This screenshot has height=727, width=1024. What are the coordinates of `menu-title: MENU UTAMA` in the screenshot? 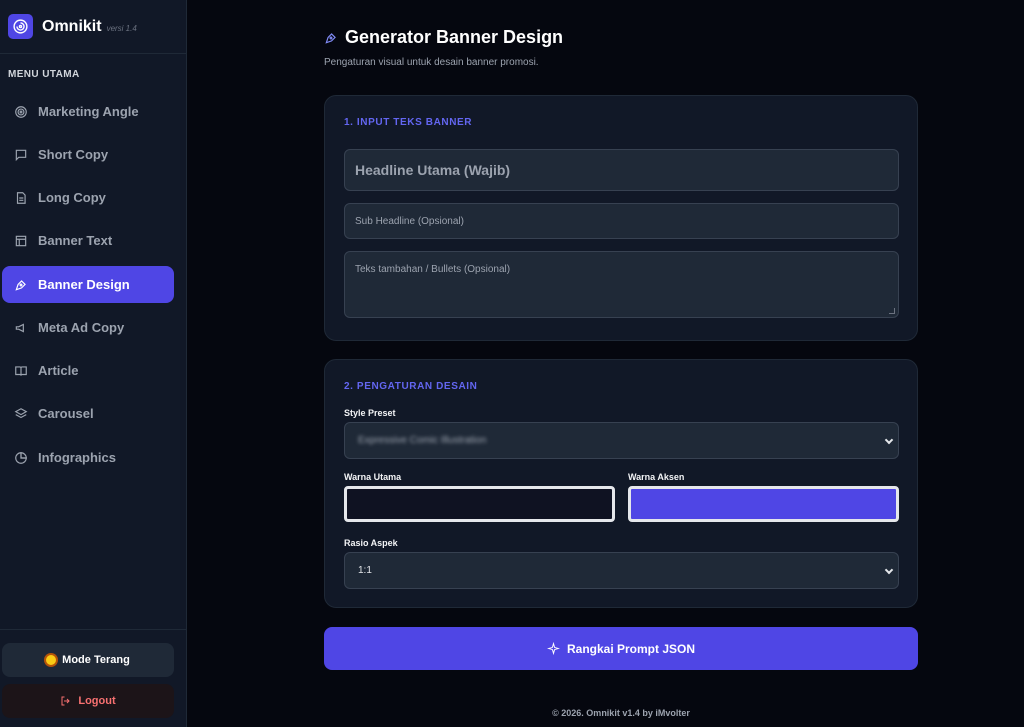 It's located at (44, 74).